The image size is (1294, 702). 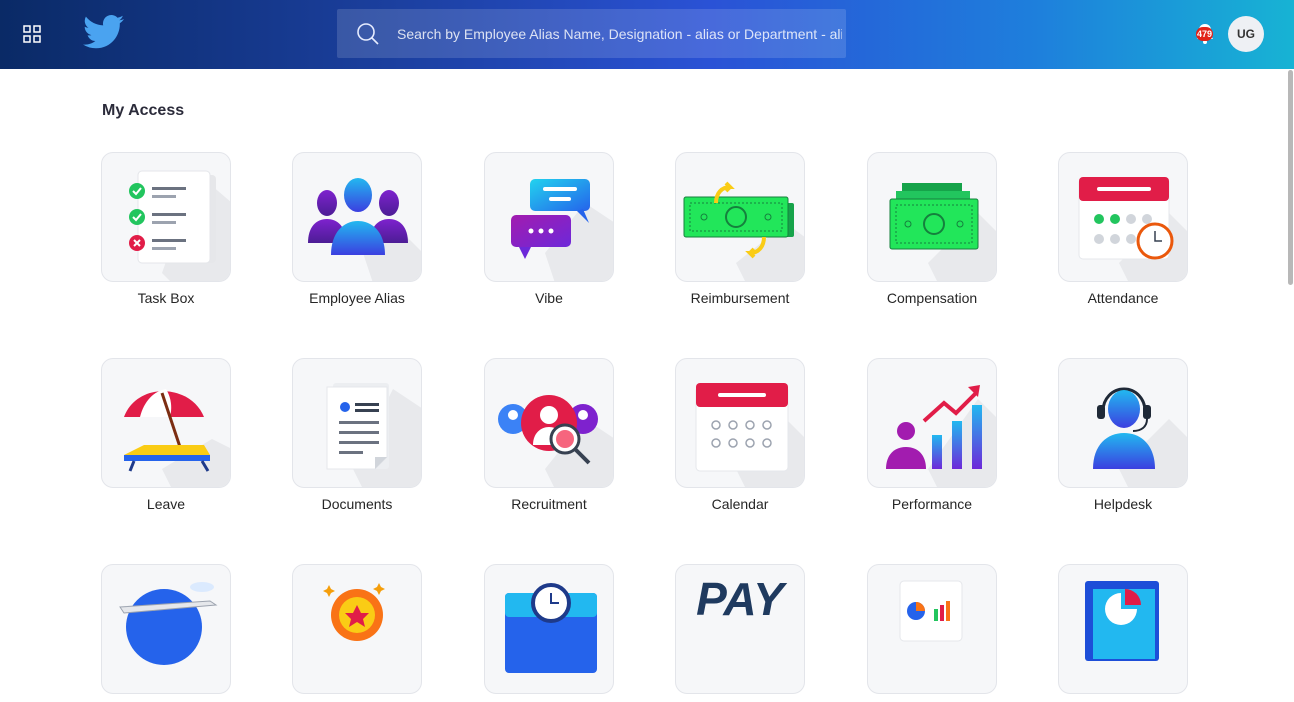 What do you see at coordinates (549, 298) in the screenshot?
I see `tile-label: Vibe` at bounding box center [549, 298].